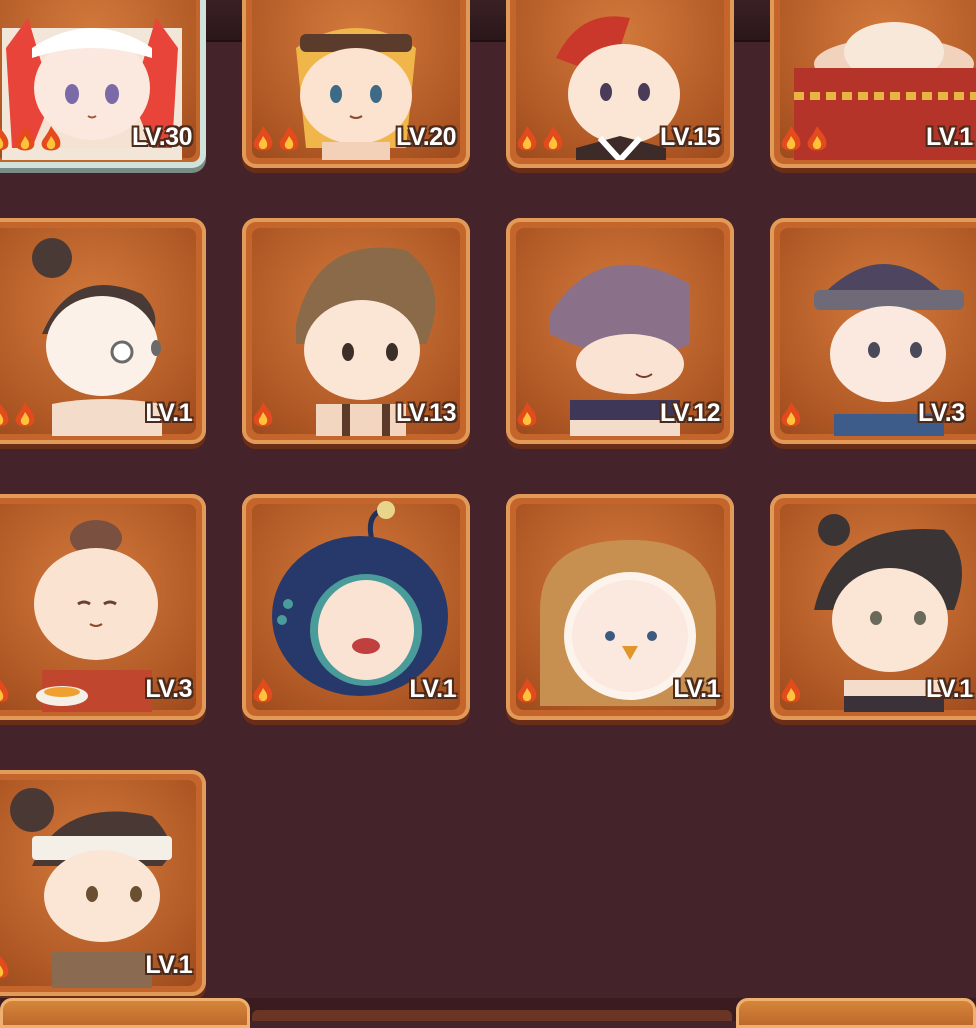  Describe the element at coordinates (103, 607) in the screenshot. I see `character-card-9: LV.3` at that location.